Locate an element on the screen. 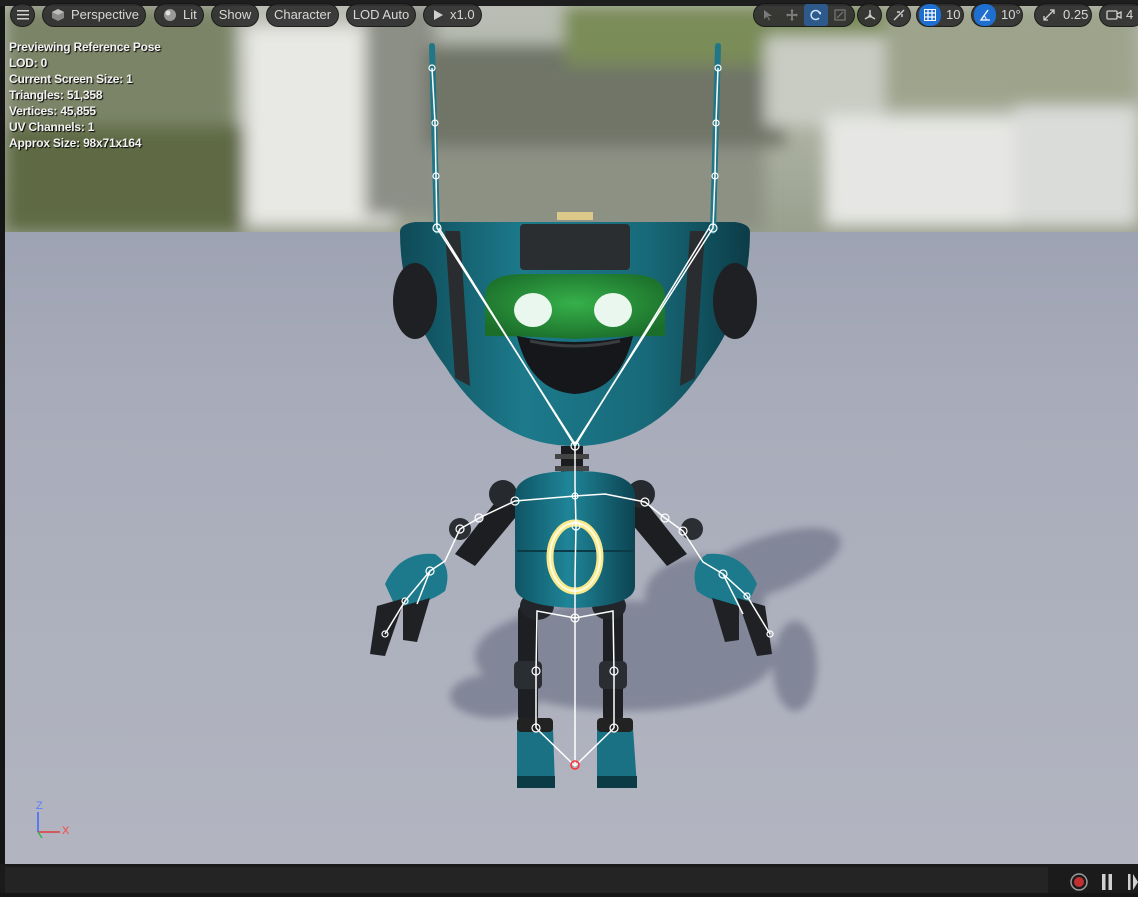 The height and width of the screenshot is (897, 1138). record-button is located at coordinates (1079, 882).